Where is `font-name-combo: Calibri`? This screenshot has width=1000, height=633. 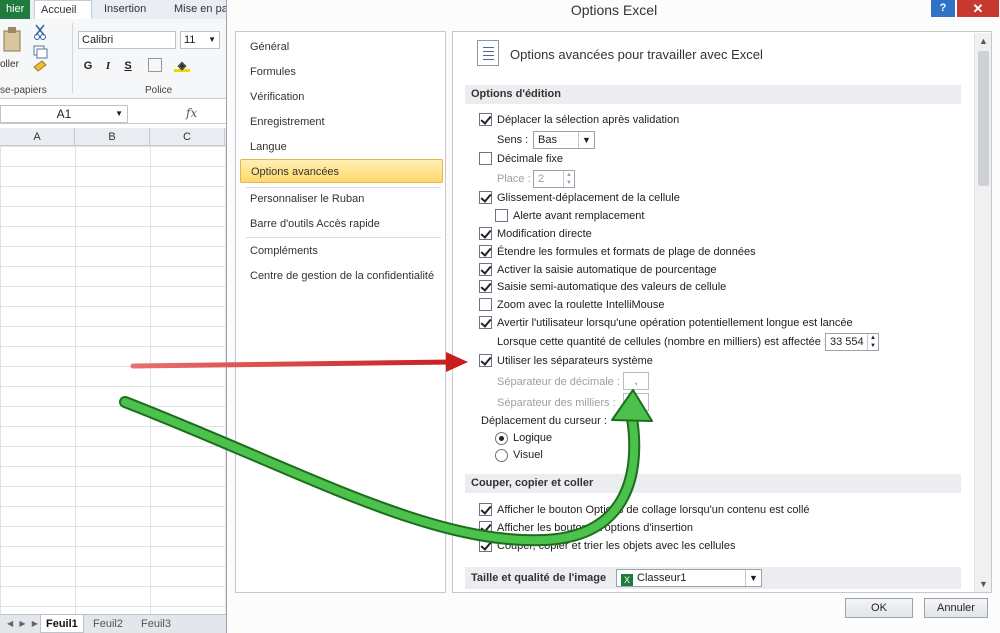 font-name-combo: Calibri is located at coordinates (127, 40).